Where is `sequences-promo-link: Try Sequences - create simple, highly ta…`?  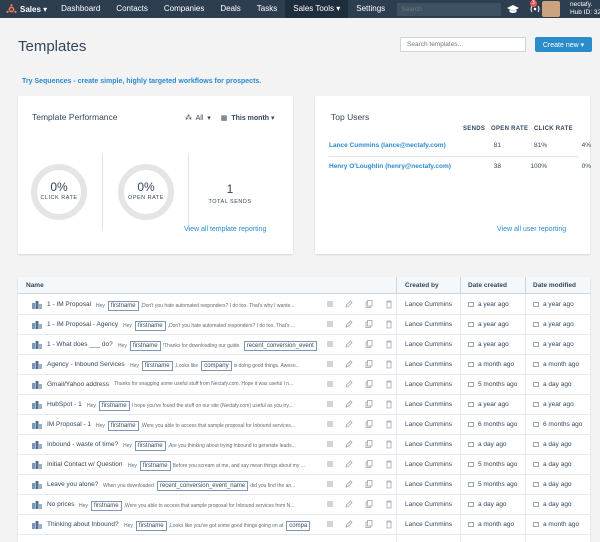 sequences-promo-link: Try Sequences - create simple, highly ta… is located at coordinates (141, 81).